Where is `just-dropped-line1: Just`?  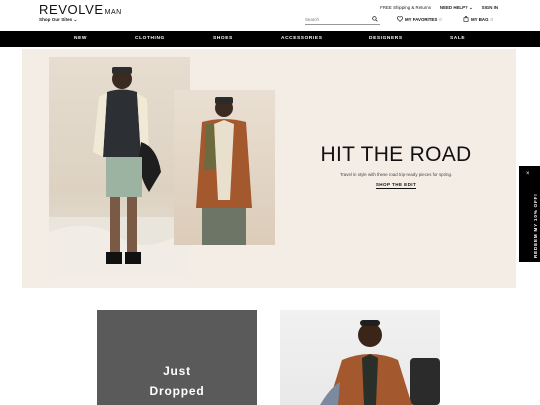 just-dropped-line1: Just is located at coordinates (177, 371).